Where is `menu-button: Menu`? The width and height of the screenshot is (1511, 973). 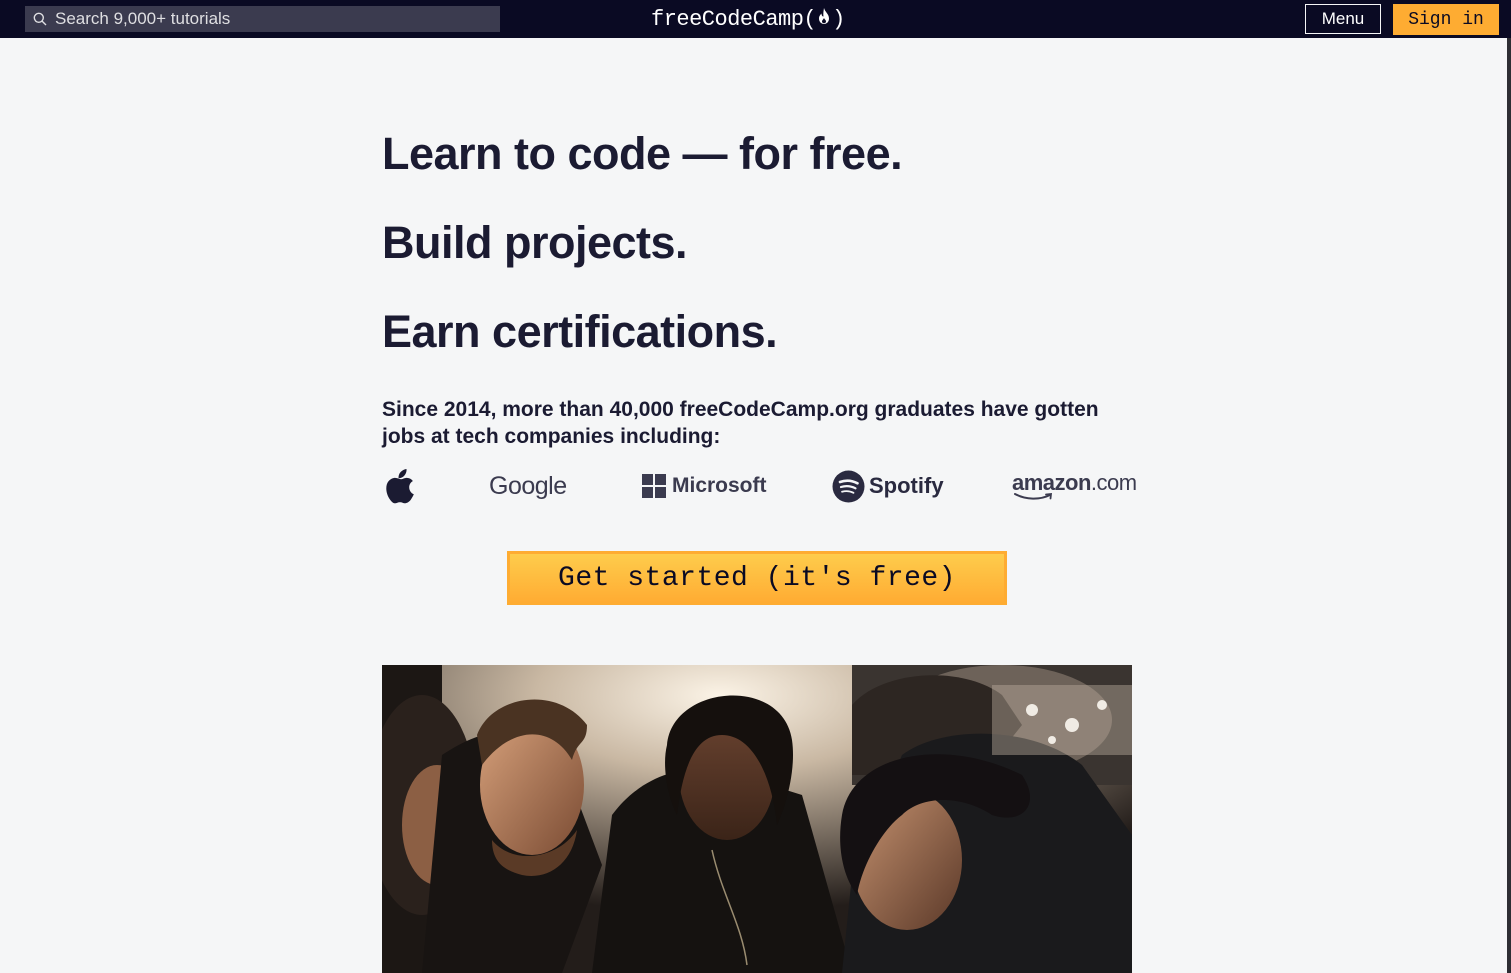
menu-button: Menu is located at coordinates (1343, 19).